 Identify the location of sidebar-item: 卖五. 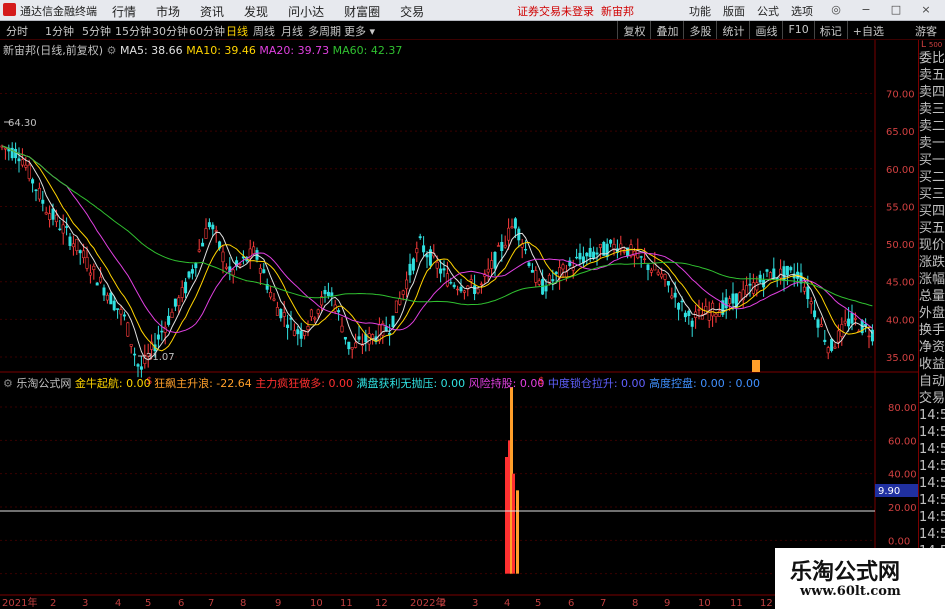
(932, 75).